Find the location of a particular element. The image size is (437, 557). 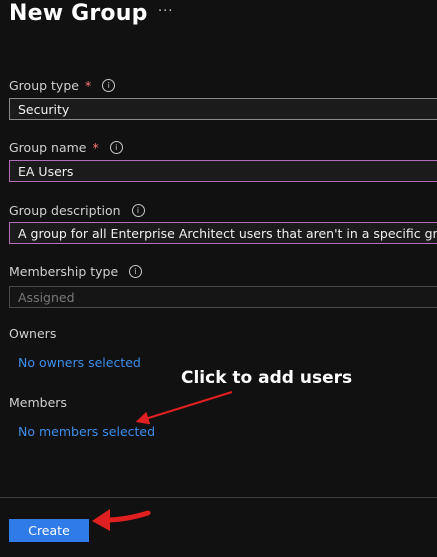

members-label: Members is located at coordinates (38, 402).